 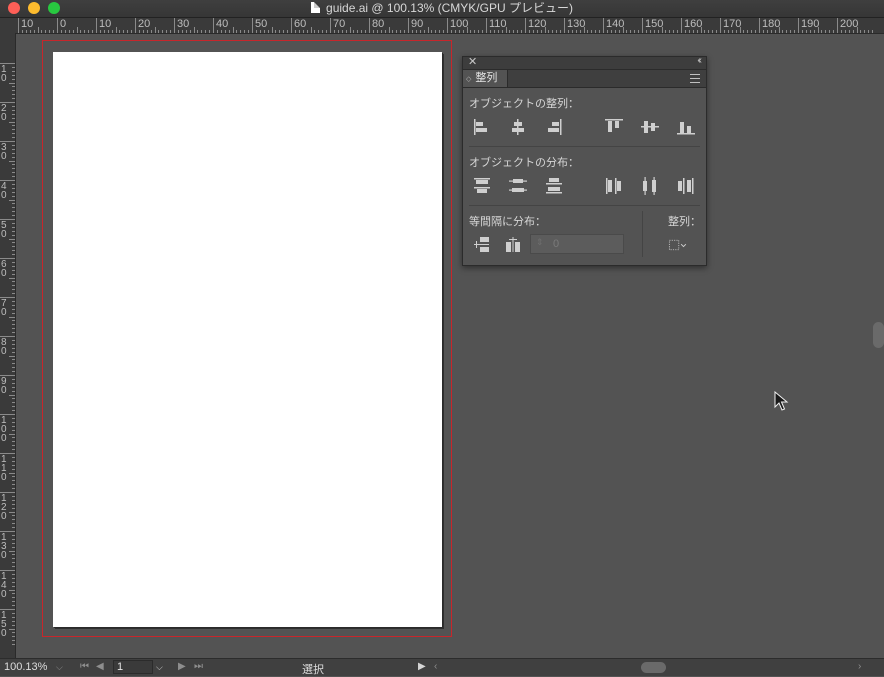 I want to click on zoom-dropdown-chevron-down-icon: ⌵, so click(x=59, y=667).